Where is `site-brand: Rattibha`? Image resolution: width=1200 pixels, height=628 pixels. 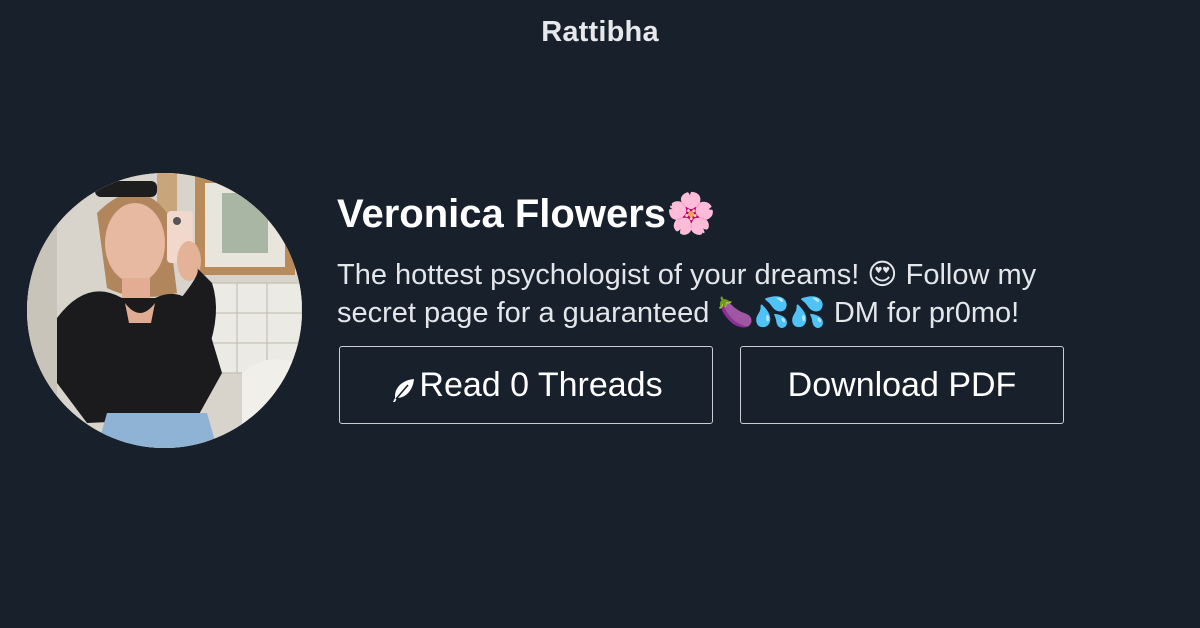
site-brand: Rattibha is located at coordinates (600, 32).